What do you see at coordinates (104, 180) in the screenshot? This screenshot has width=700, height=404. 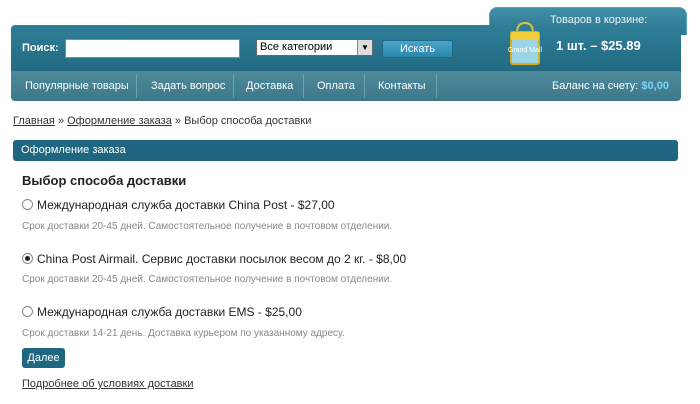 I see `page-title: Выбор способа доставки` at bounding box center [104, 180].